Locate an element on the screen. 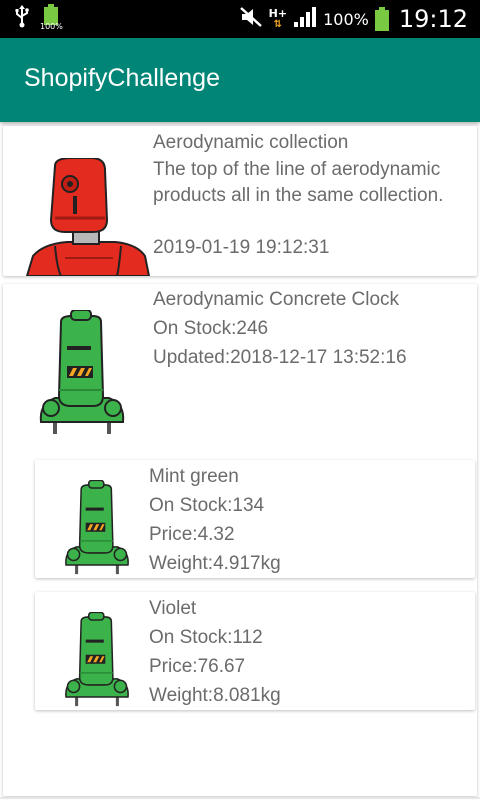  status-bar: 100% H+ ⇅ 100% 19:12 is located at coordinates (240, 19).